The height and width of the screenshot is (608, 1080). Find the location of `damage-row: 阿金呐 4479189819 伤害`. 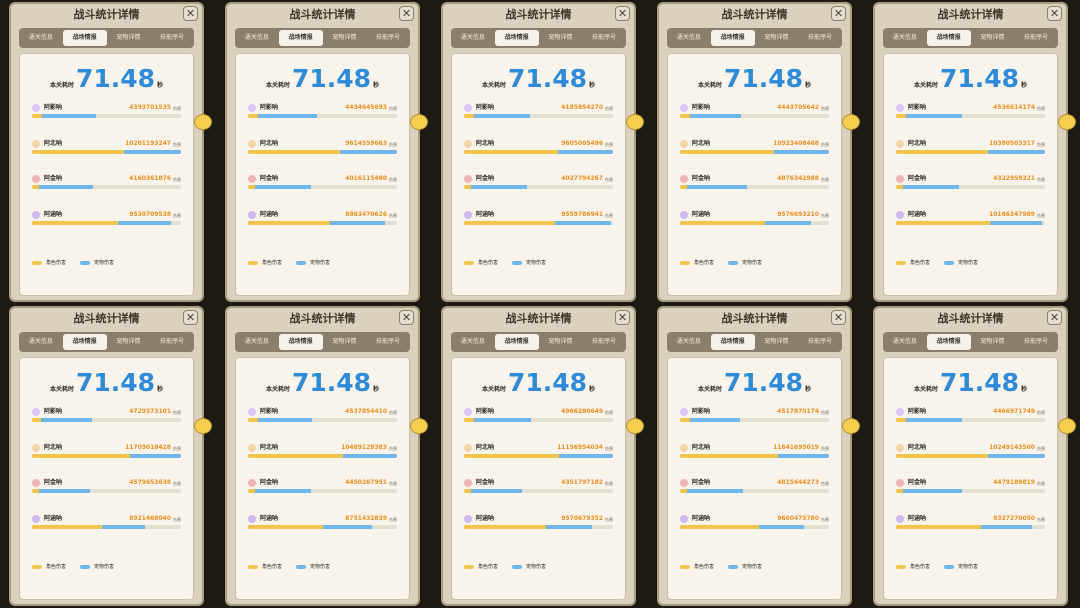

damage-row: 阿金呐 4479189819 伤害 is located at coordinates (970, 490).